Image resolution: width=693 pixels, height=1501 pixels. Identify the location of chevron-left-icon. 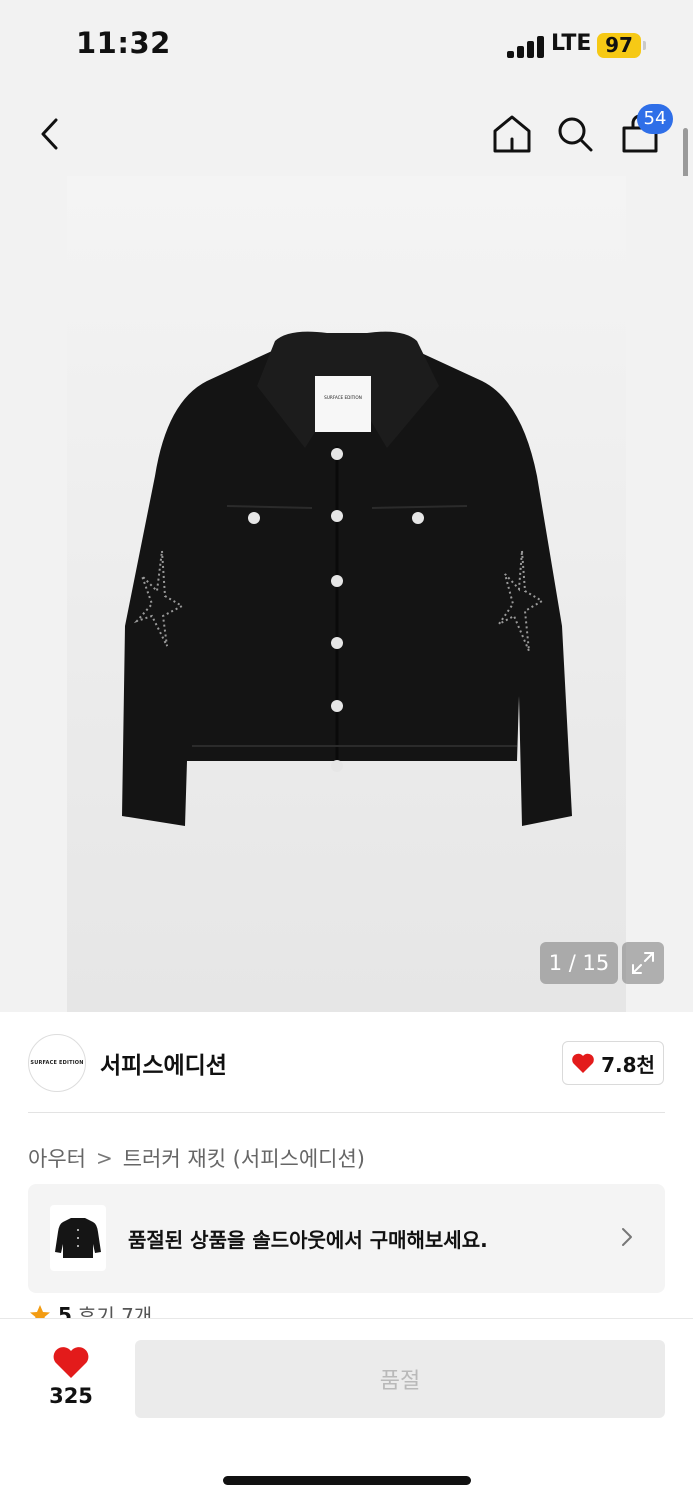
(49, 134).